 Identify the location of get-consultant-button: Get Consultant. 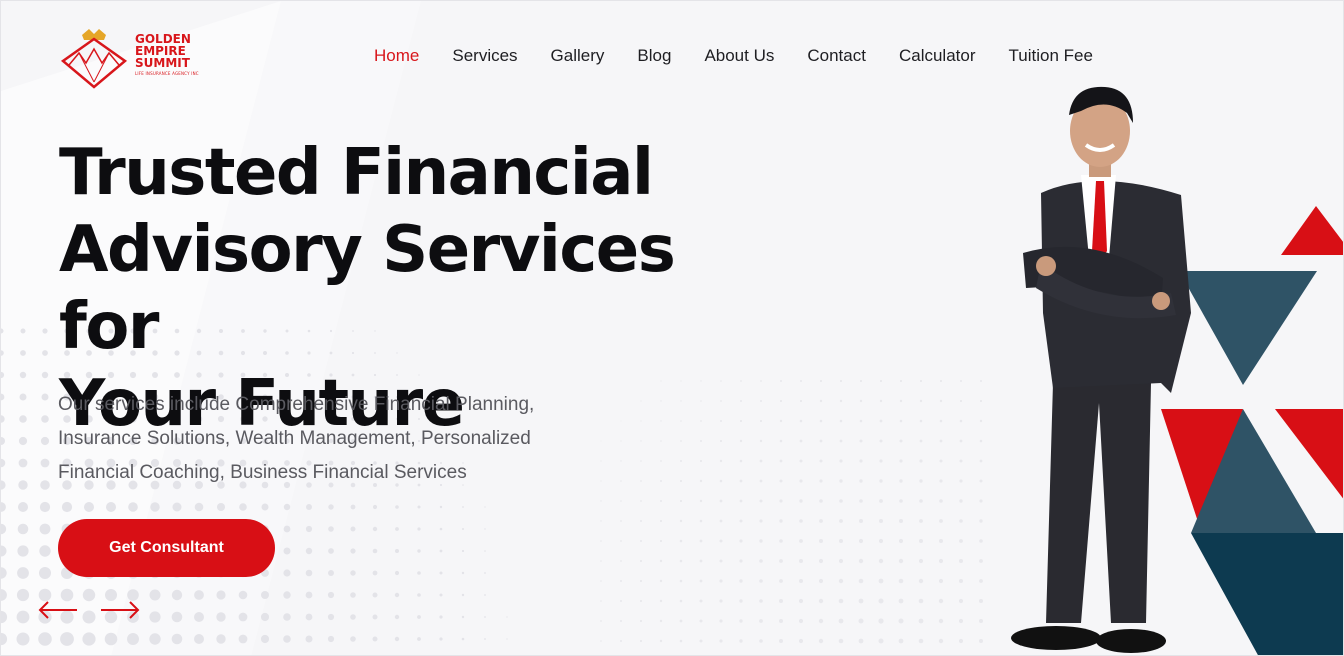
(166, 548).